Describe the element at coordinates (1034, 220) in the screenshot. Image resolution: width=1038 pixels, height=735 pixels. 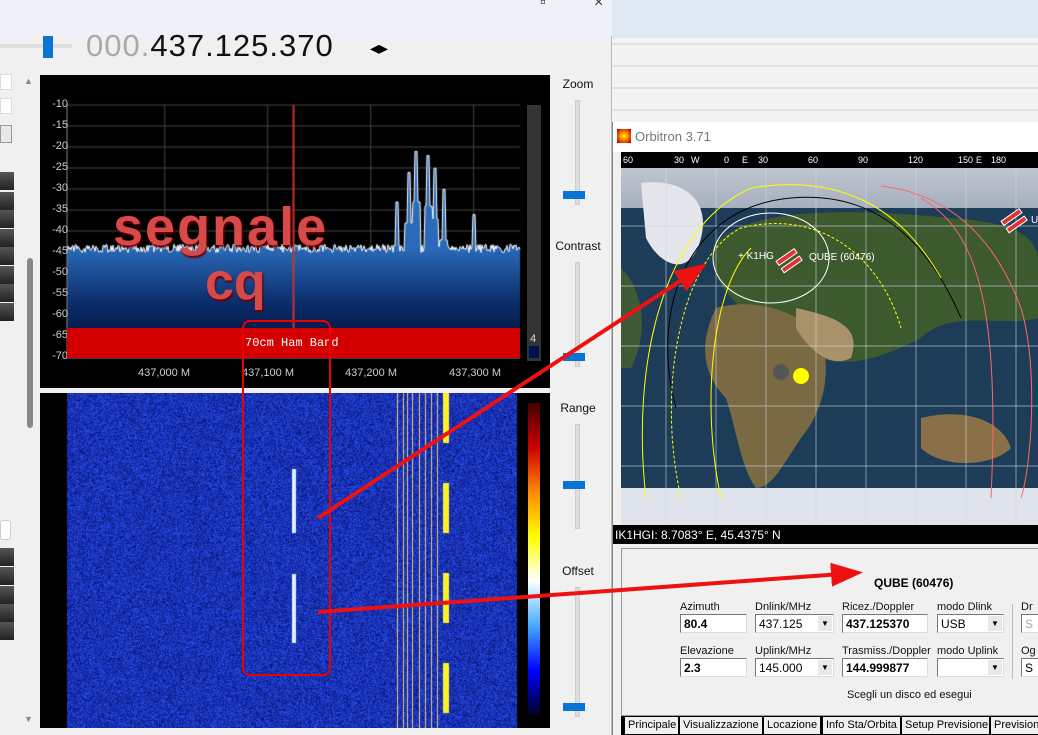
I see `satellite-map-label: U` at that location.